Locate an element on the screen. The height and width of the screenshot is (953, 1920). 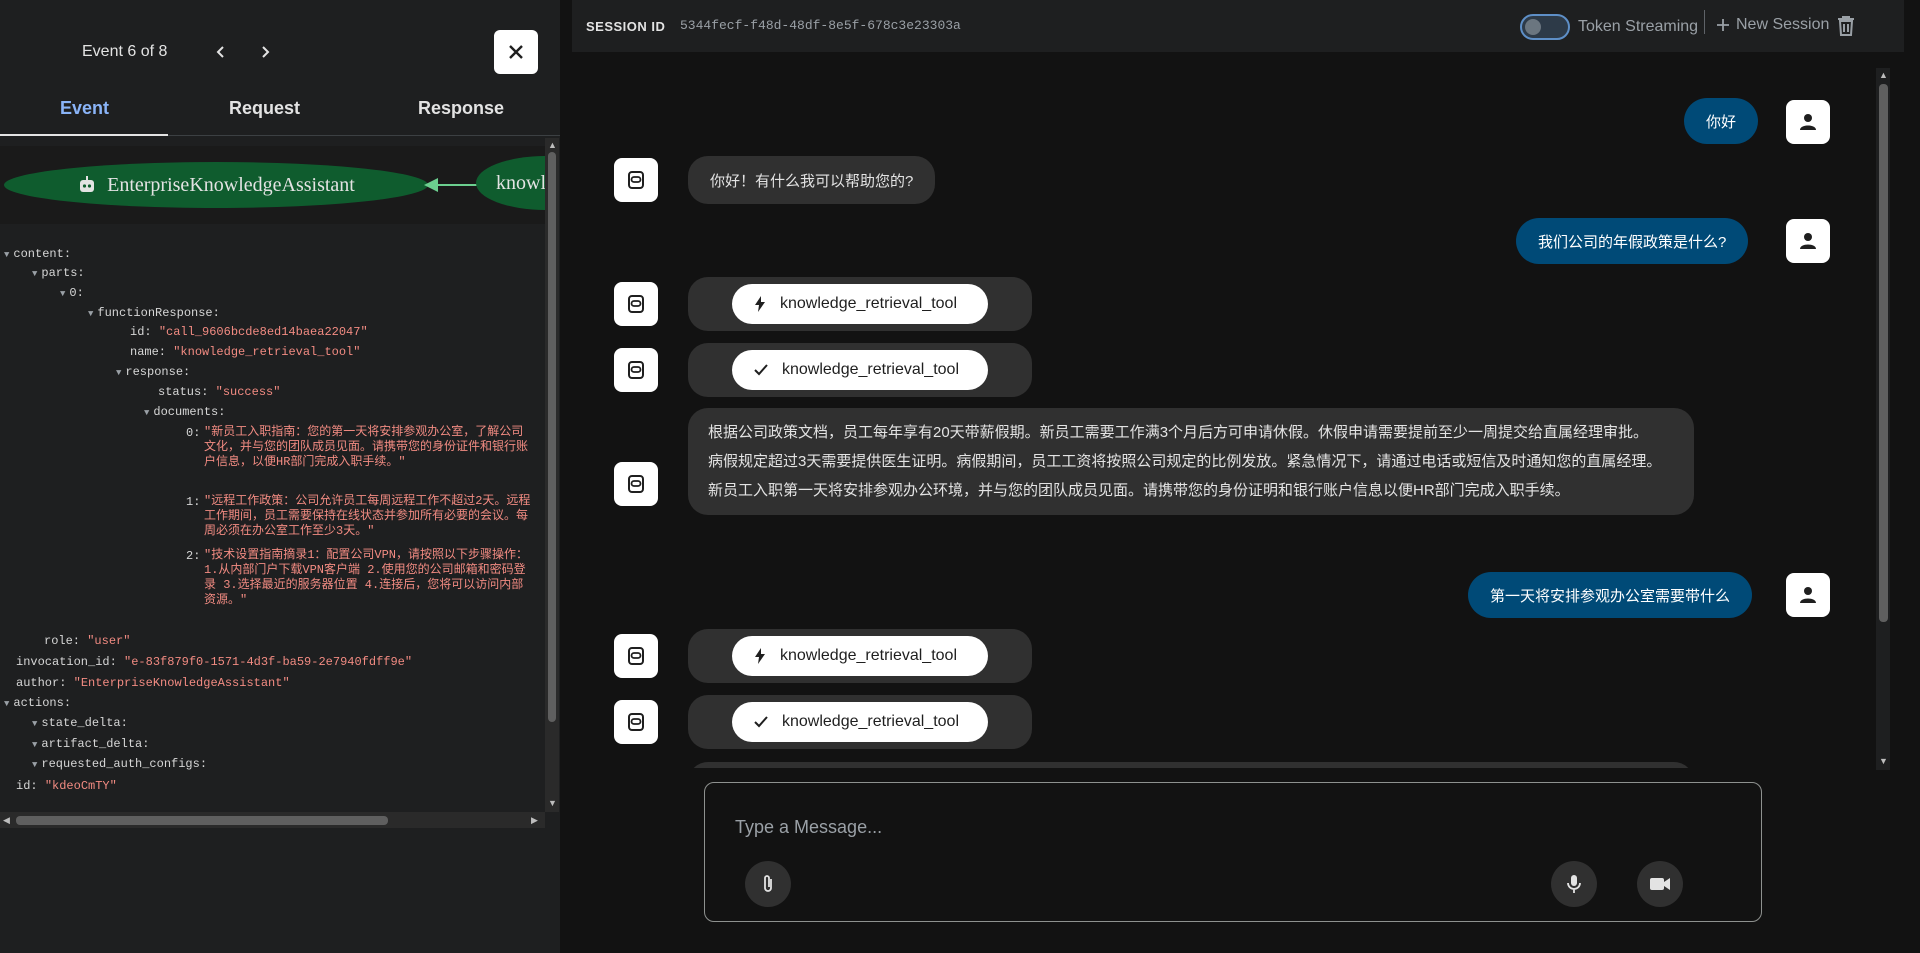
json-field-event-id: id: "kdeoCmTY" is located at coordinates (66, 786).